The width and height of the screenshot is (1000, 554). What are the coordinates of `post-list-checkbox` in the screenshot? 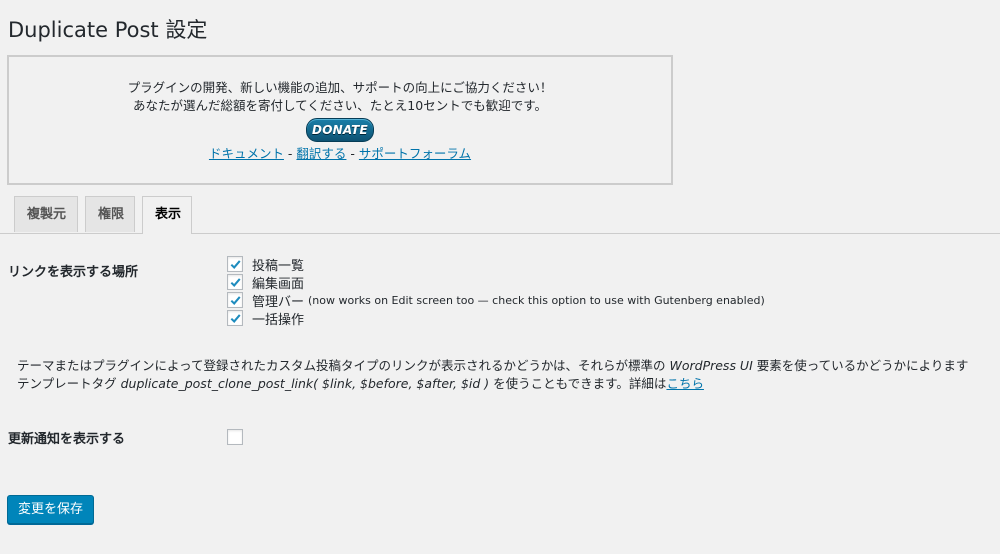 It's located at (235, 264).